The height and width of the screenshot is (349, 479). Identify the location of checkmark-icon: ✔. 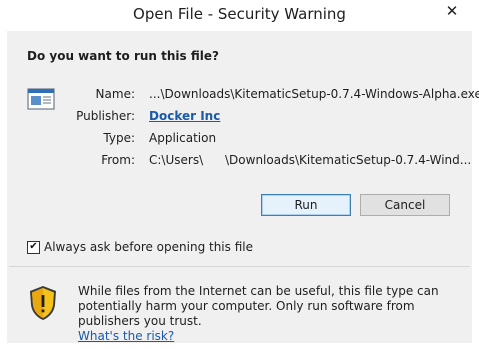
(33, 246).